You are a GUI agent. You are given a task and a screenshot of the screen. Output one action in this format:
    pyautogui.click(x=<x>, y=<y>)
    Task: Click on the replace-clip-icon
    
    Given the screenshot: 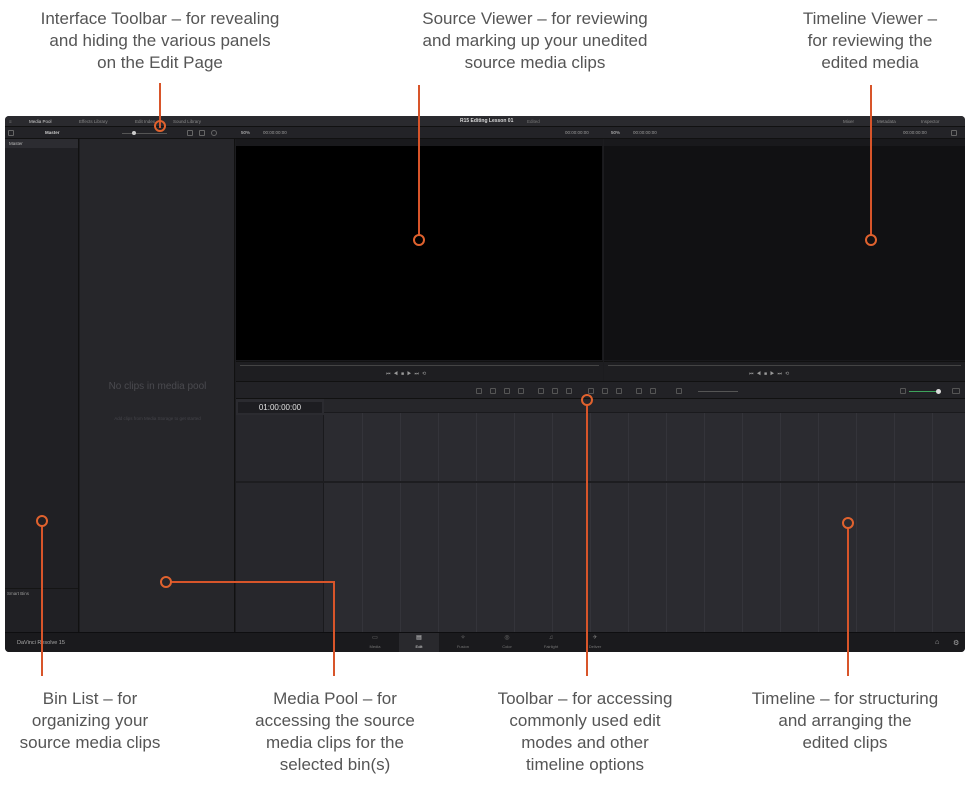 What is the action you would take?
    pyautogui.click(x=569, y=391)
    